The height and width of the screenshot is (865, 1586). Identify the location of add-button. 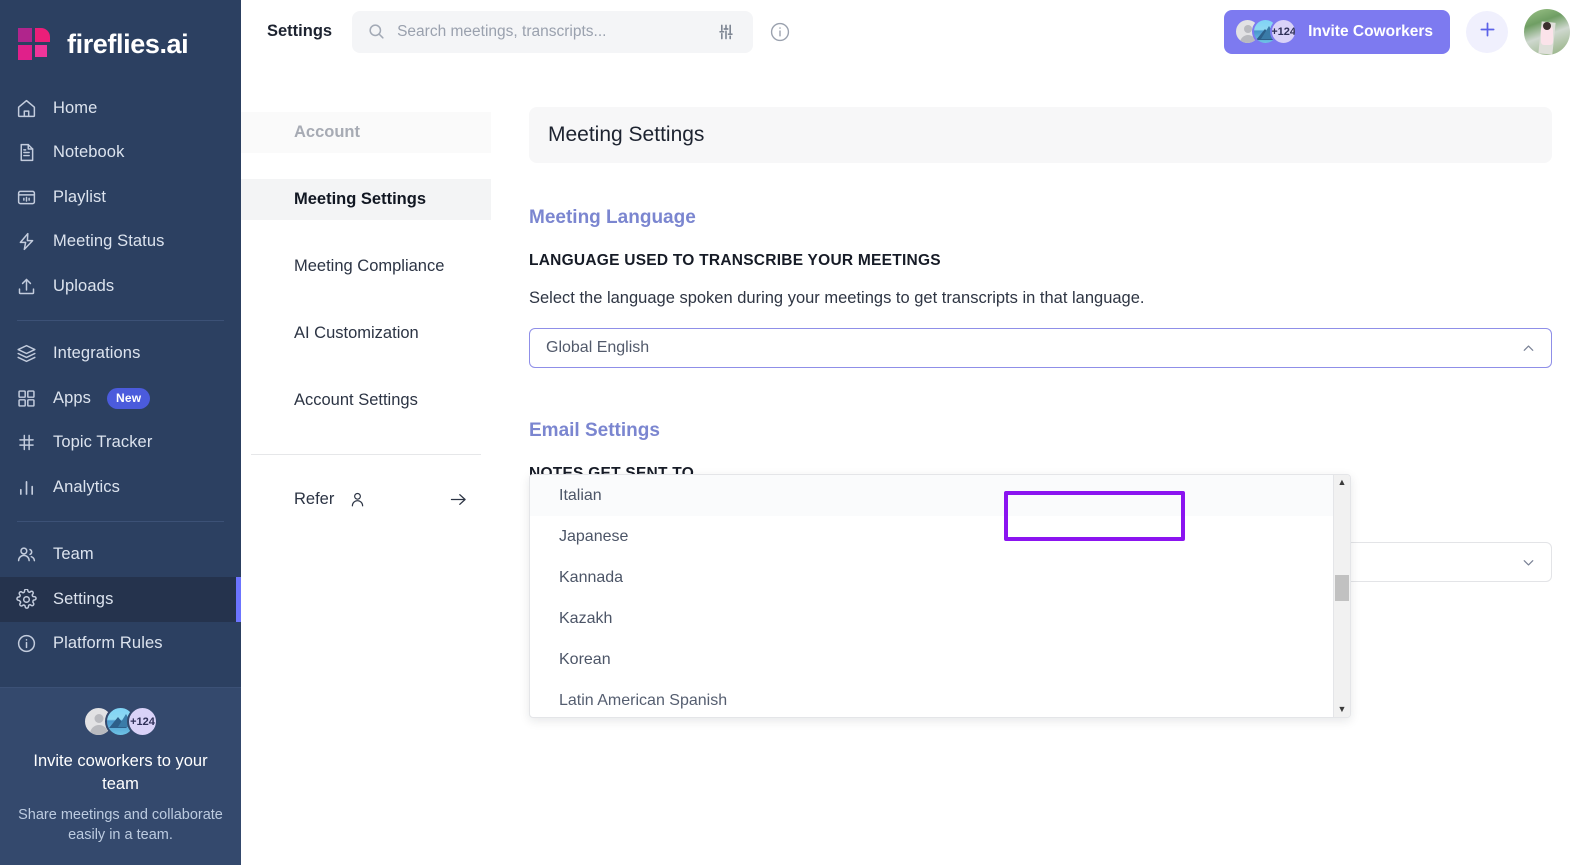
(1487, 31).